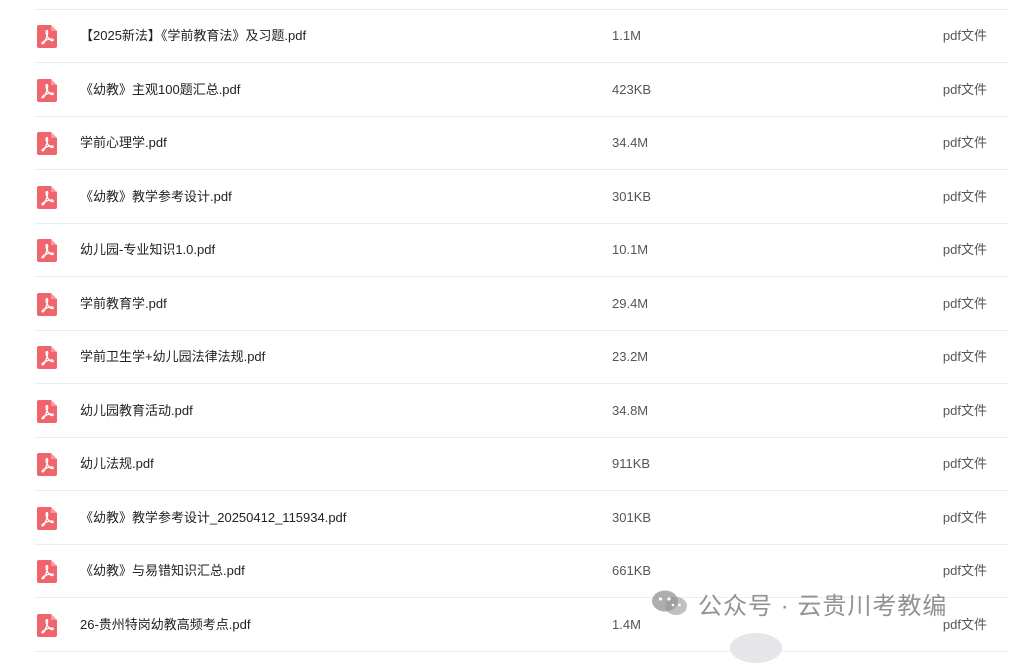 The image size is (1009, 663). What do you see at coordinates (165, 624) in the screenshot?
I see `file-name: 26-贵州特岗幼教高频考点.pdf` at bounding box center [165, 624].